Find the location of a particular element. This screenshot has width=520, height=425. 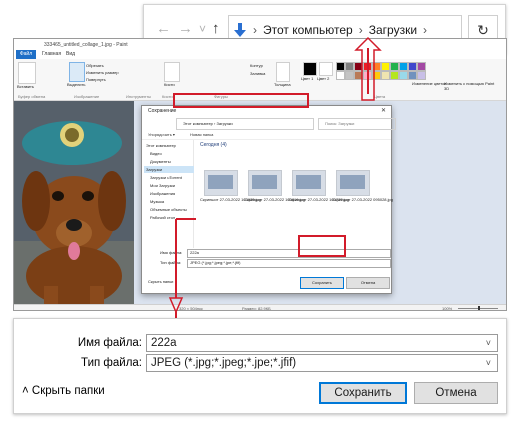

filetype-value: JPEG (*.jpg;*.jpeg;*.jpe;*.jfif) is located at coordinates (224, 363).